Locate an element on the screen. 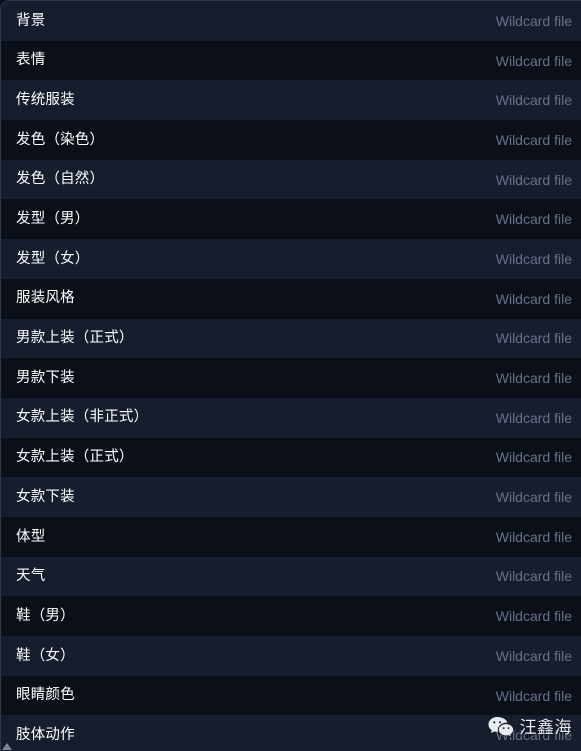 The height and width of the screenshot is (751, 581). wildcard-row-label: 肢体动作 is located at coordinates (45, 734).